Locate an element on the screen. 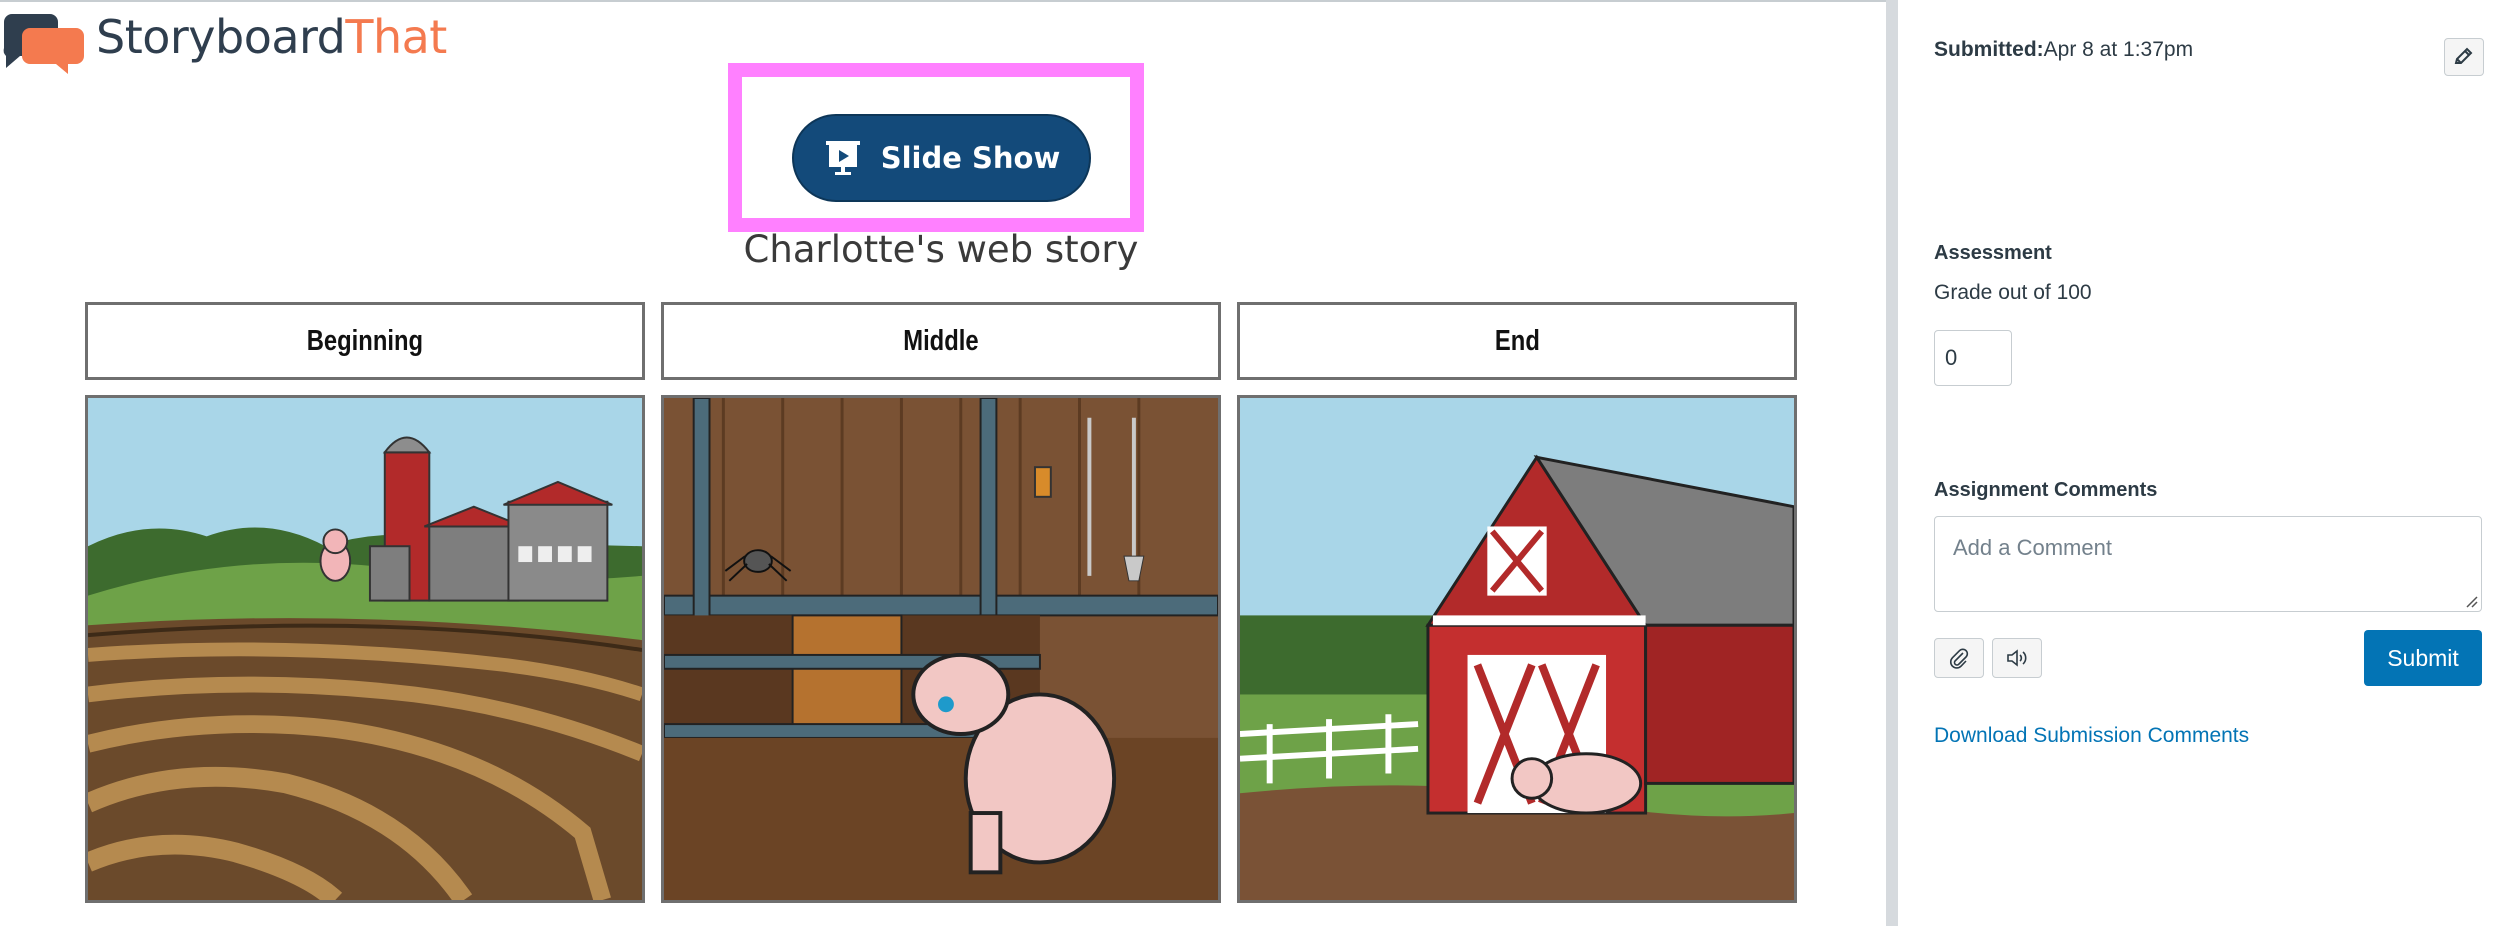 This screenshot has height=926, width=2502. media-comment-button is located at coordinates (2017, 658).